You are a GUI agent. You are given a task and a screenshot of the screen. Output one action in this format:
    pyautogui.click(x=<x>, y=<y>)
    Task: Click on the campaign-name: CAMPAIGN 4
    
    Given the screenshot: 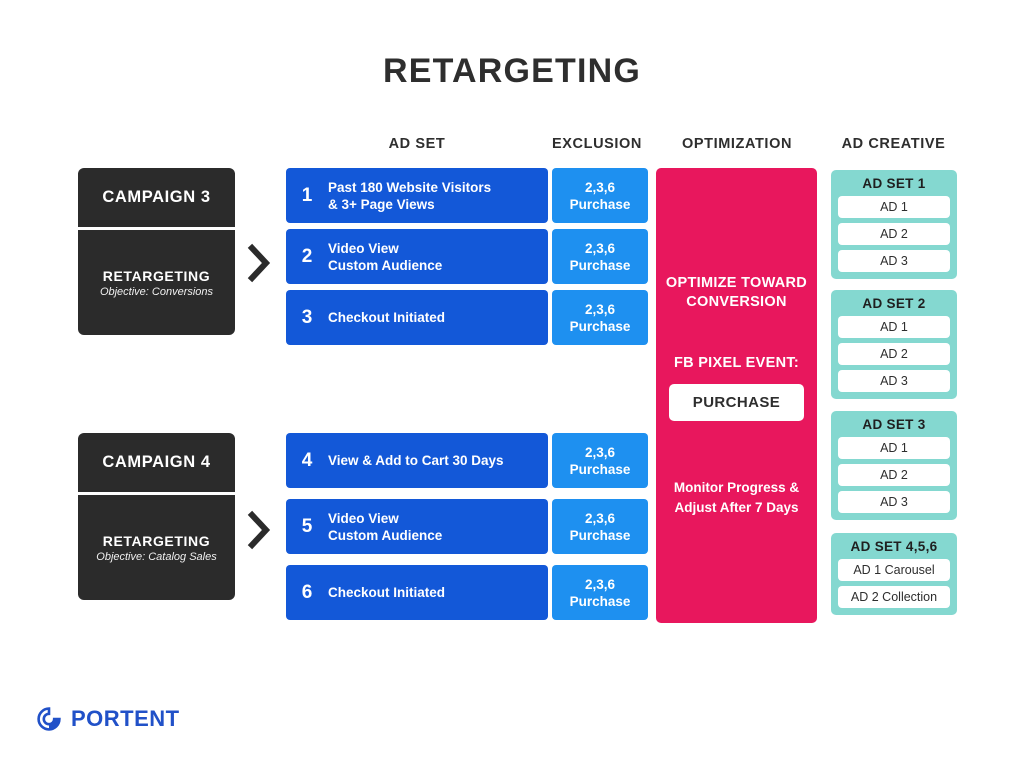 What is the action you would take?
    pyautogui.click(x=156, y=462)
    